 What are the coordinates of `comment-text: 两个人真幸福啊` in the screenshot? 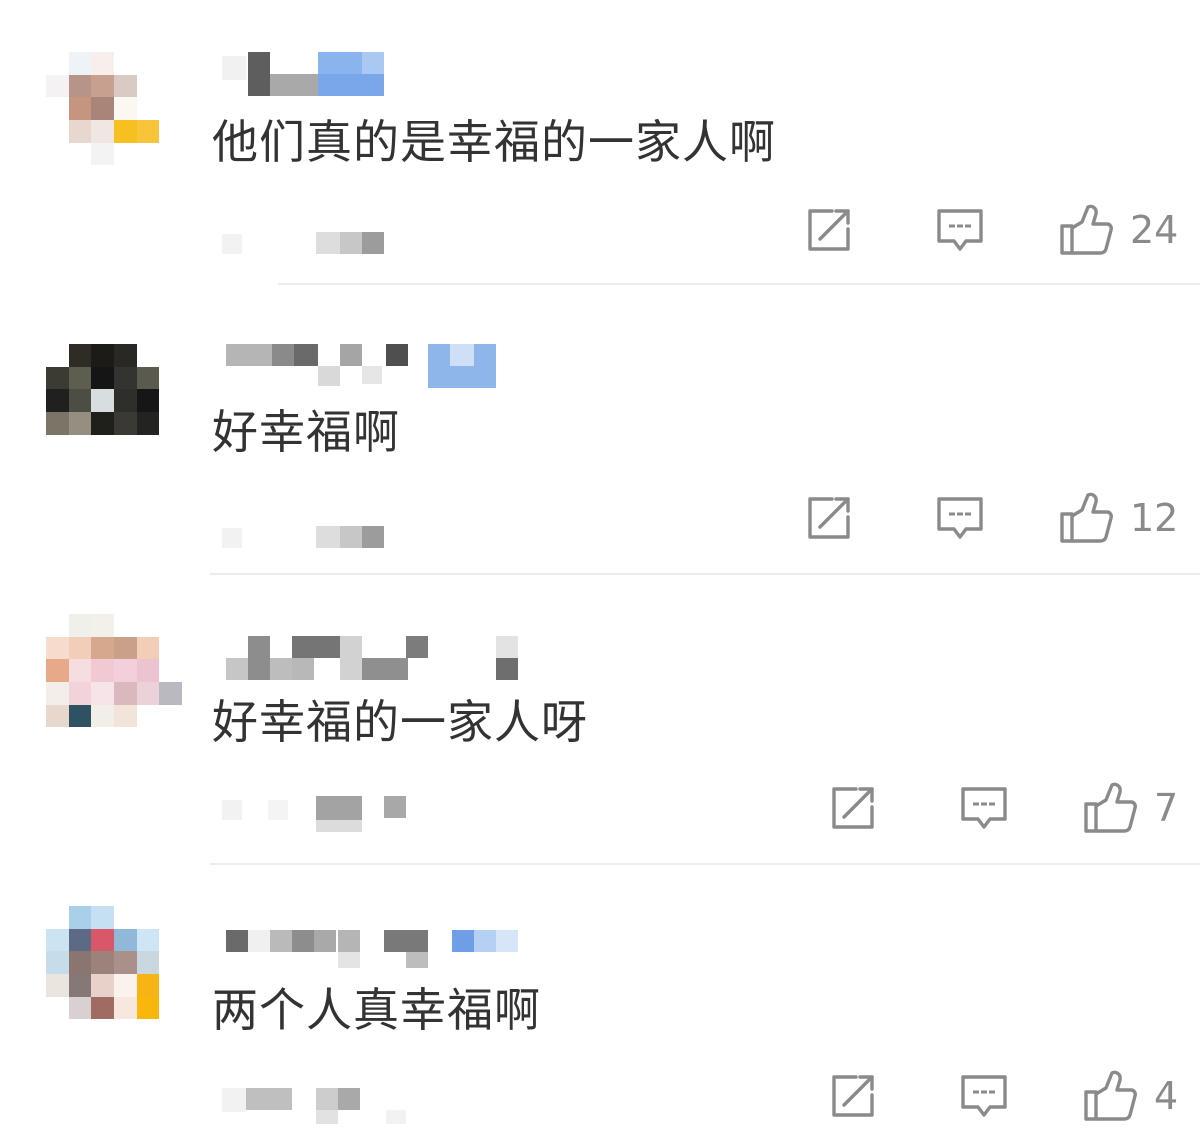 It's located at (376, 1010).